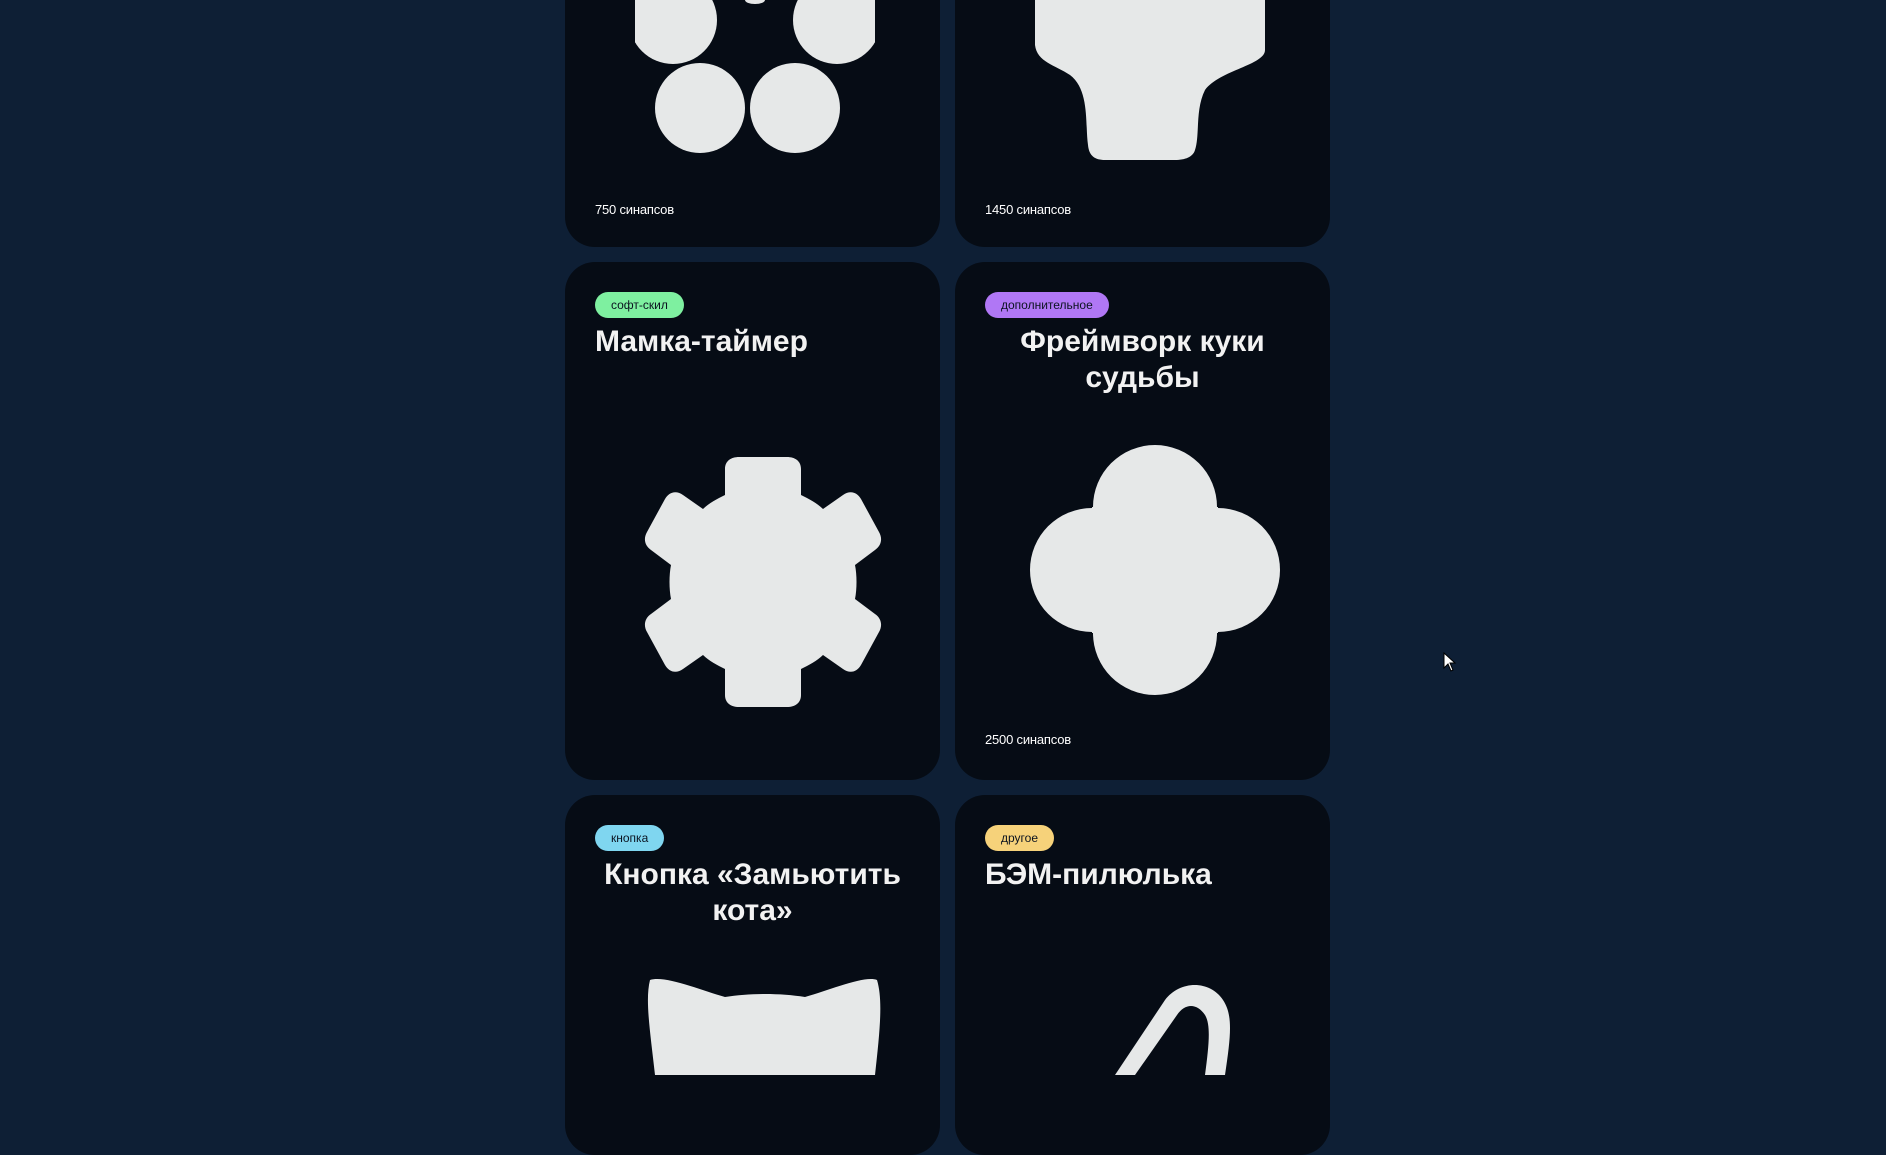  Describe the element at coordinates (752, 892) in the screenshot. I see `card-title: Кнопка «Замьютить кота»` at that location.